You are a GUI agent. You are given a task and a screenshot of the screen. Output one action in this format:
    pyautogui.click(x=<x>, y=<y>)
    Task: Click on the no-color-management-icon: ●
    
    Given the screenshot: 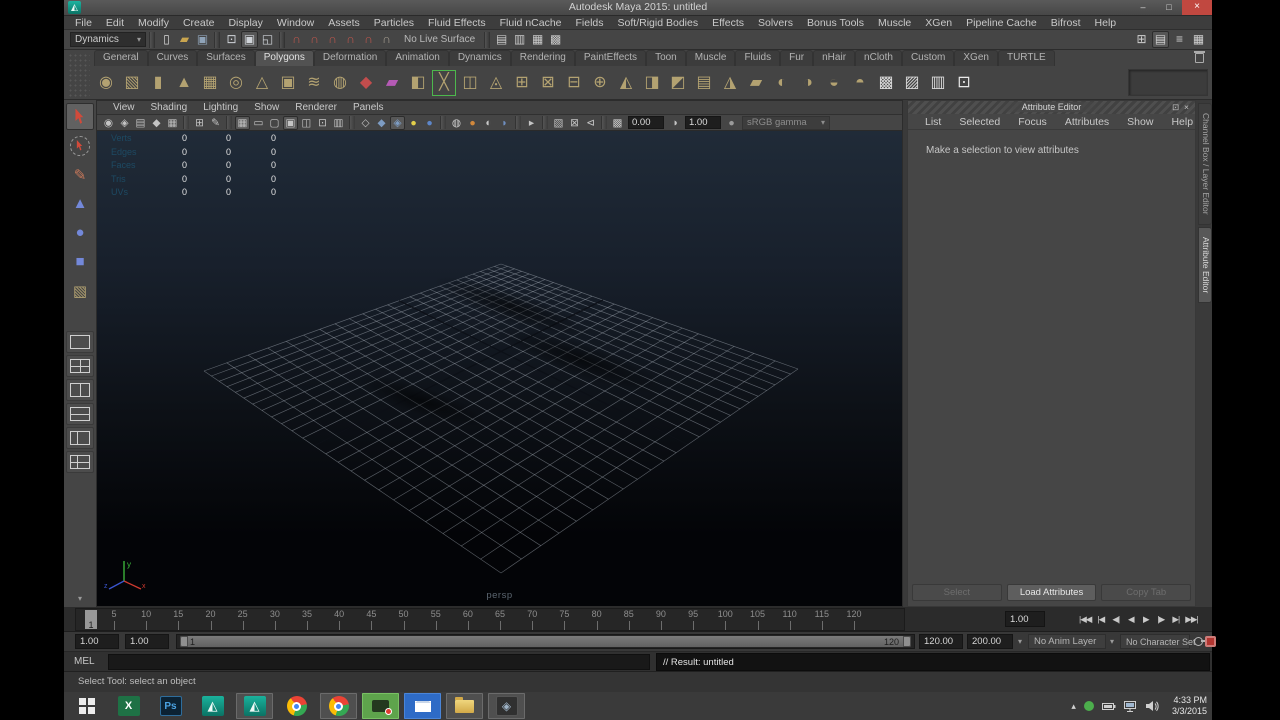 What is the action you would take?
    pyautogui.click(x=731, y=123)
    